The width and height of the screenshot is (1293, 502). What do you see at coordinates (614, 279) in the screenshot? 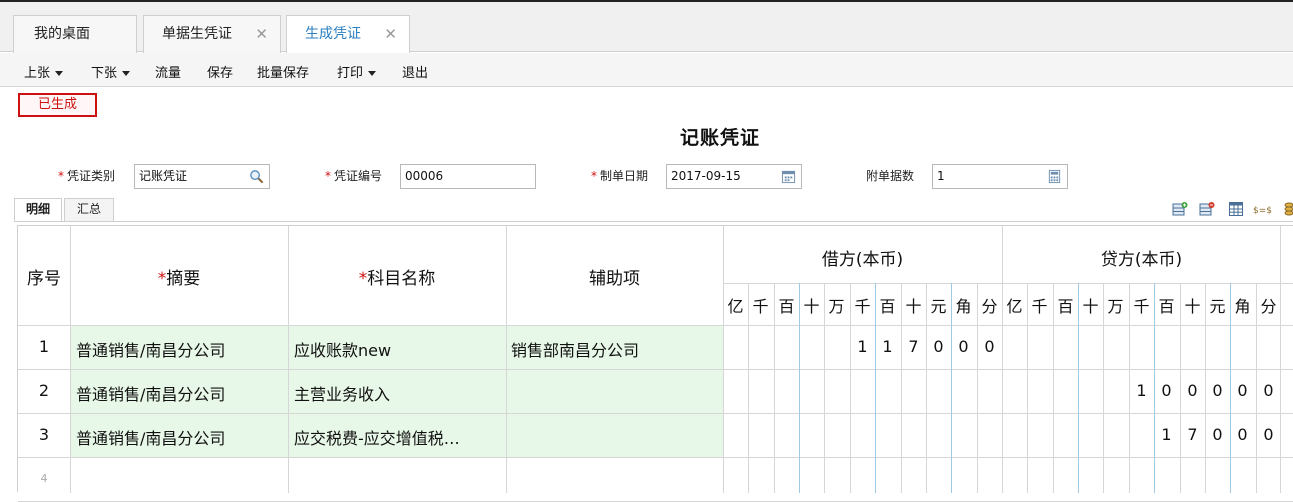
I see `header-aux: 辅助项` at bounding box center [614, 279].